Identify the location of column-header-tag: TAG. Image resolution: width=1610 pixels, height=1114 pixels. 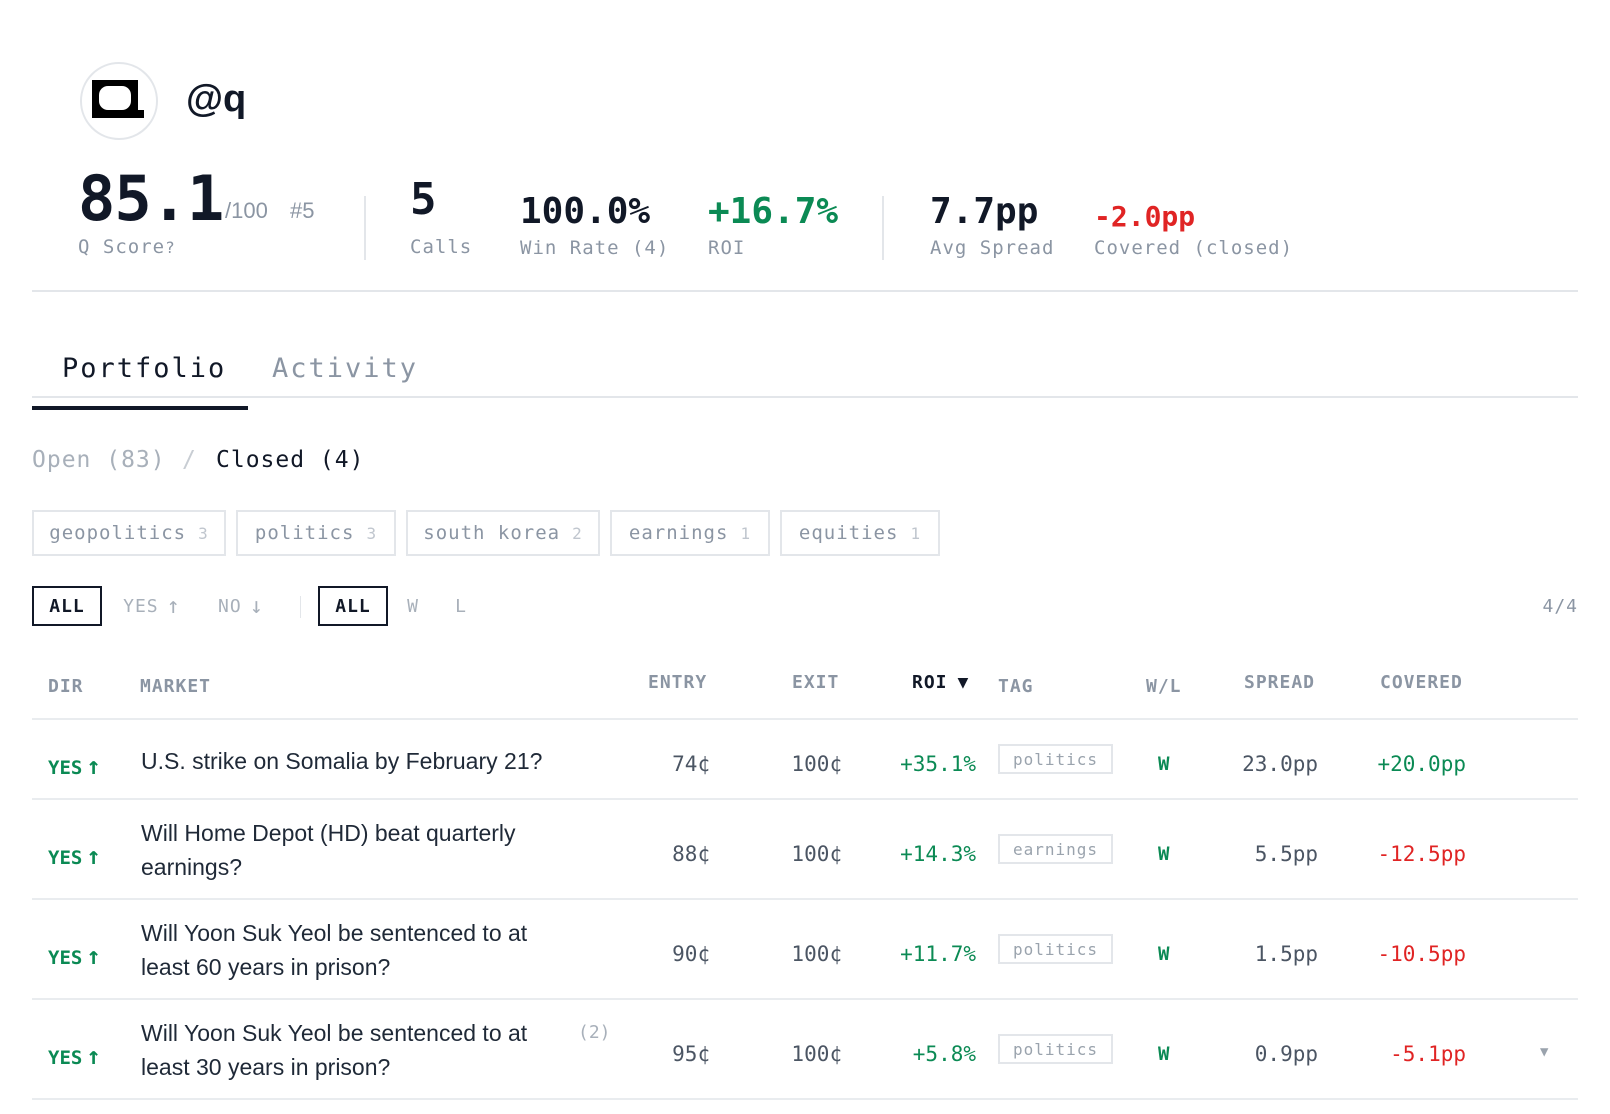
(1016, 686).